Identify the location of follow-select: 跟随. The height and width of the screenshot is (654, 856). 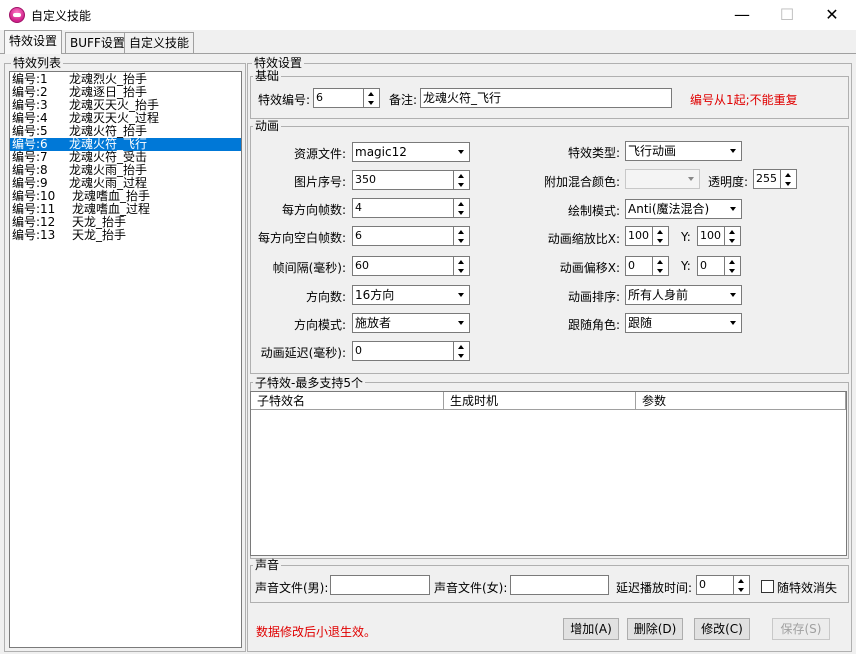
(683, 323).